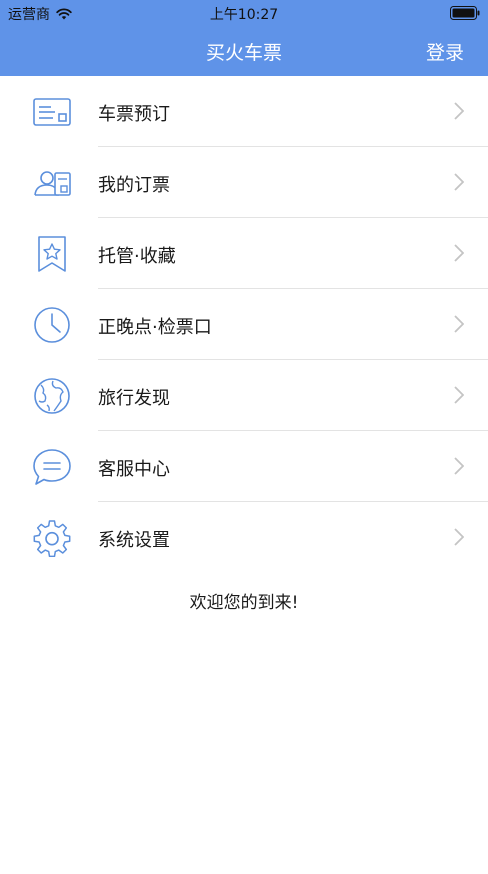 The height and width of the screenshot is (874, 488). What do you see at coordinates (52, 325) in the screenshot?
I see `clock-icon` at bounding box center [52, 325].